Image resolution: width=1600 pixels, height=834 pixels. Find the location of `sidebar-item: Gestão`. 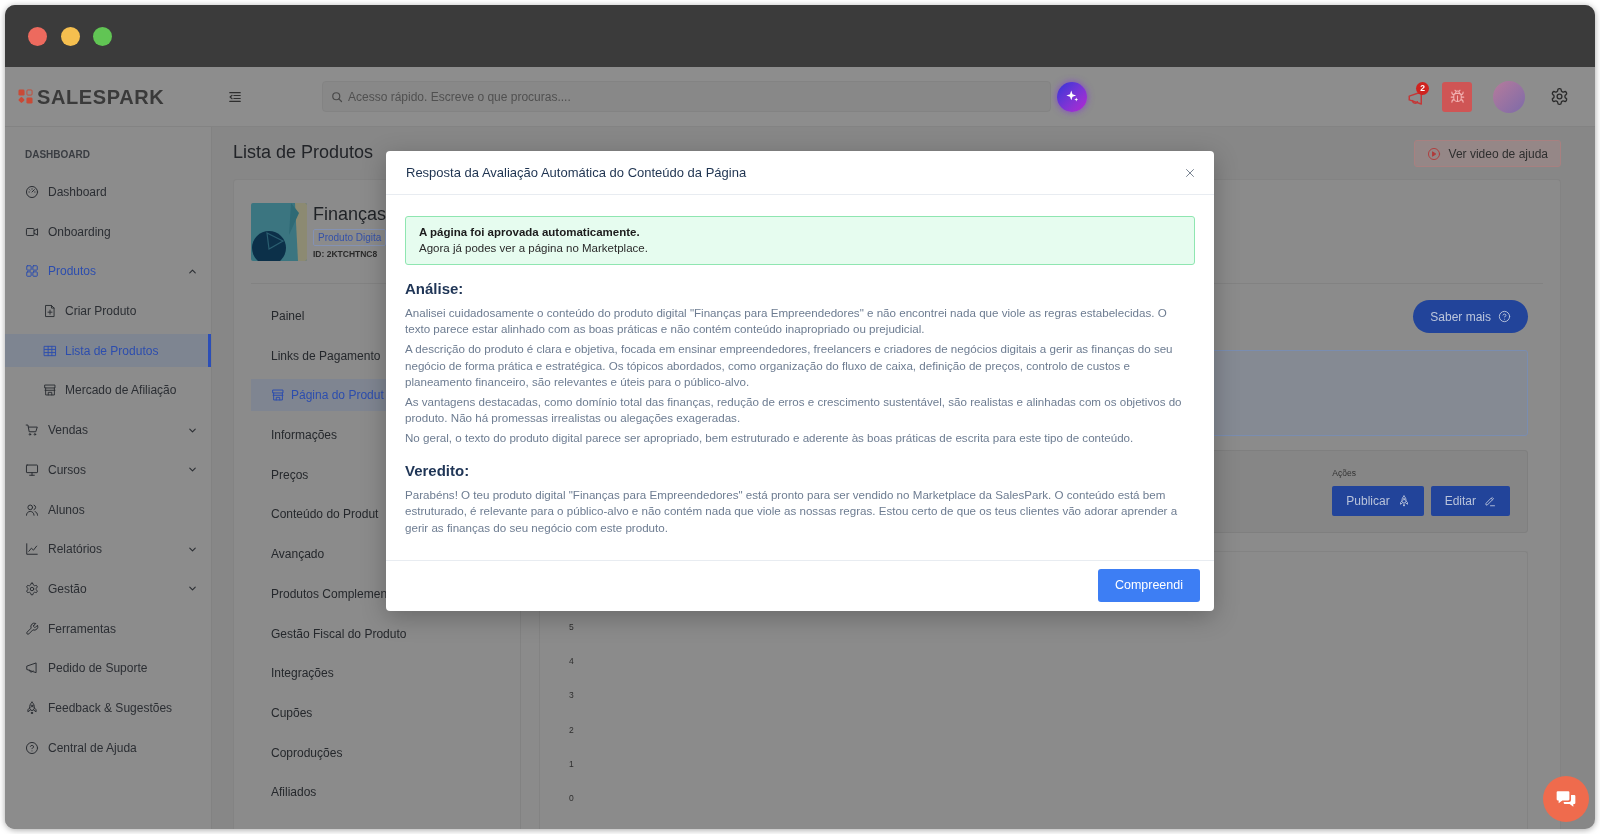

sidebar-item: Gestão is located at coordinates (108, 589).